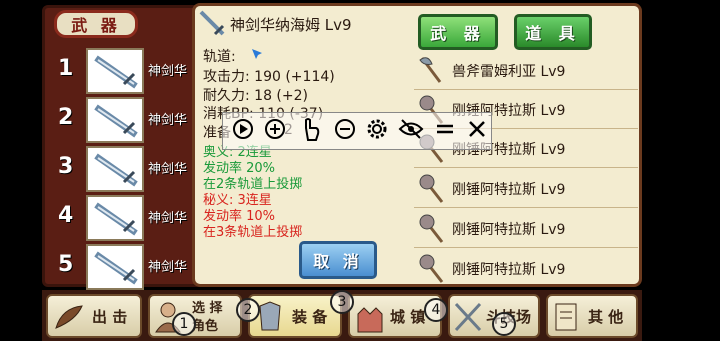 This screenshot has height=341, width=720. What do you see at coordinates (248, 310) in the screenshot?
I see `marker-2: 2` at bounding box center [248, 310].